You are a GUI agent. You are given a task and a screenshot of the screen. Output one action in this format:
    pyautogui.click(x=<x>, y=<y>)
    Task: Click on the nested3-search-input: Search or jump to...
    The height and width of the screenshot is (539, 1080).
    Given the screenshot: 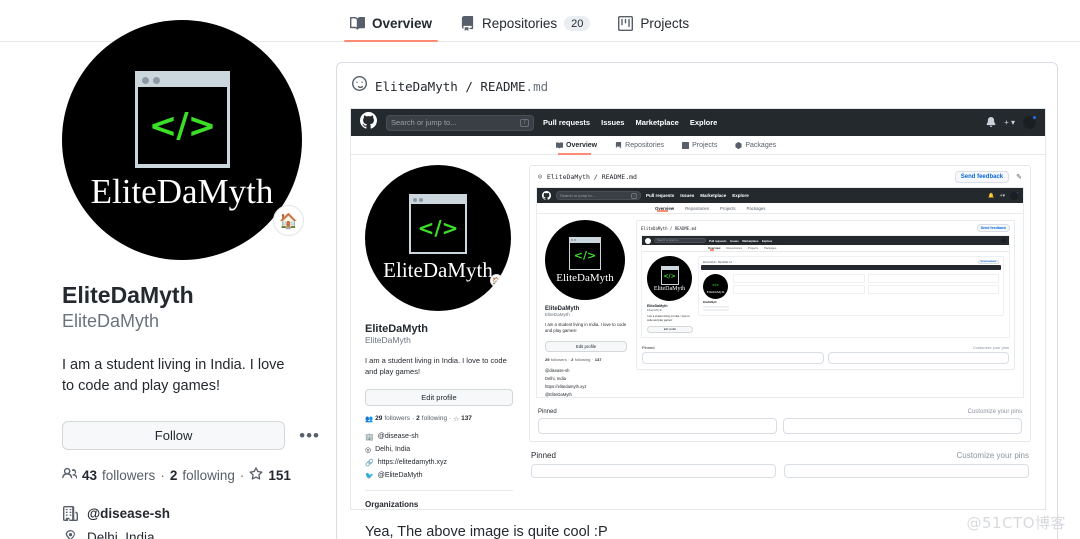 What is the action you would take?
    pyautogui.click(x=680, y=240)
    